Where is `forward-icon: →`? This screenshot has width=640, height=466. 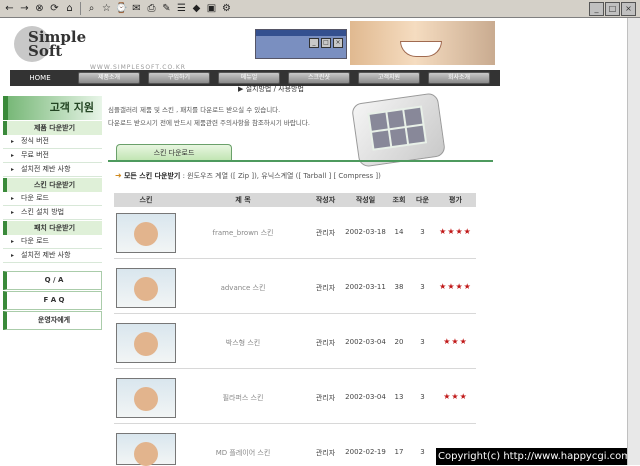
forward-icon: → is located at coordinates (24, 8).